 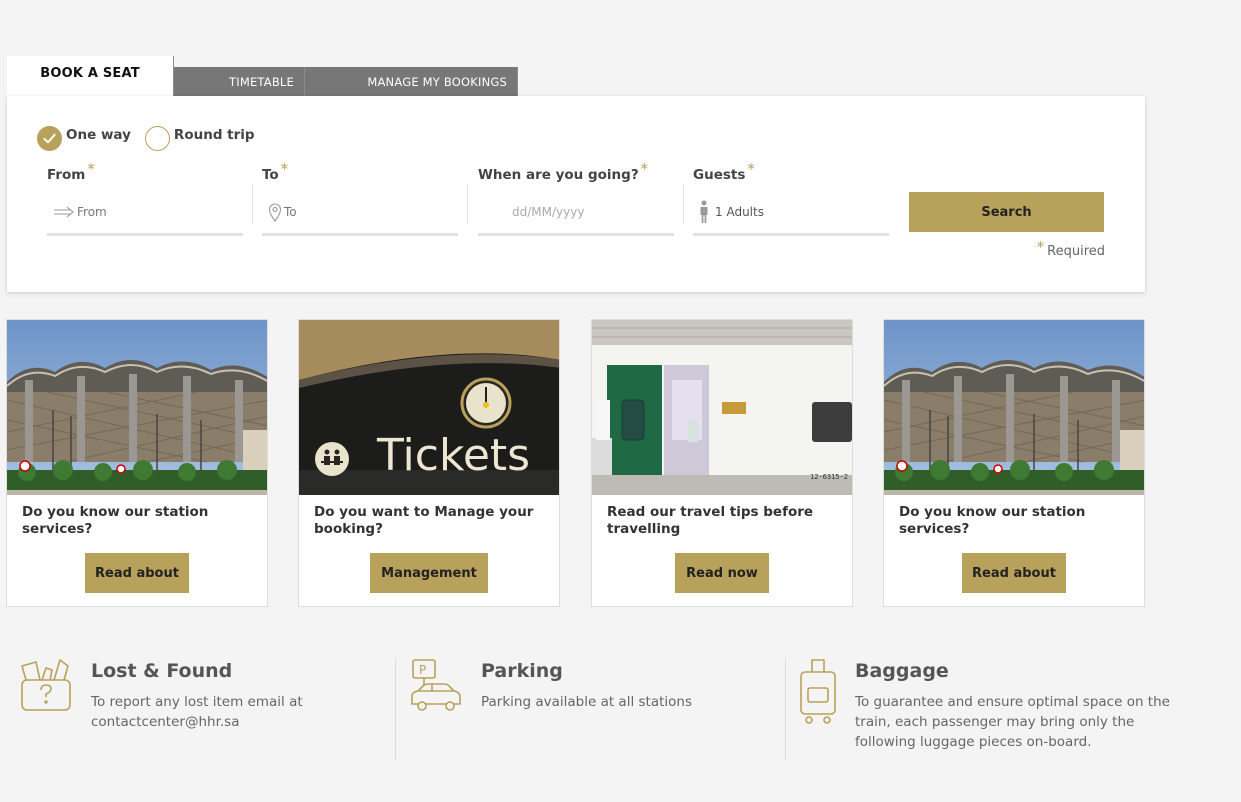 I want to click on read-now-button: Read now, so click(x=722, y=573).